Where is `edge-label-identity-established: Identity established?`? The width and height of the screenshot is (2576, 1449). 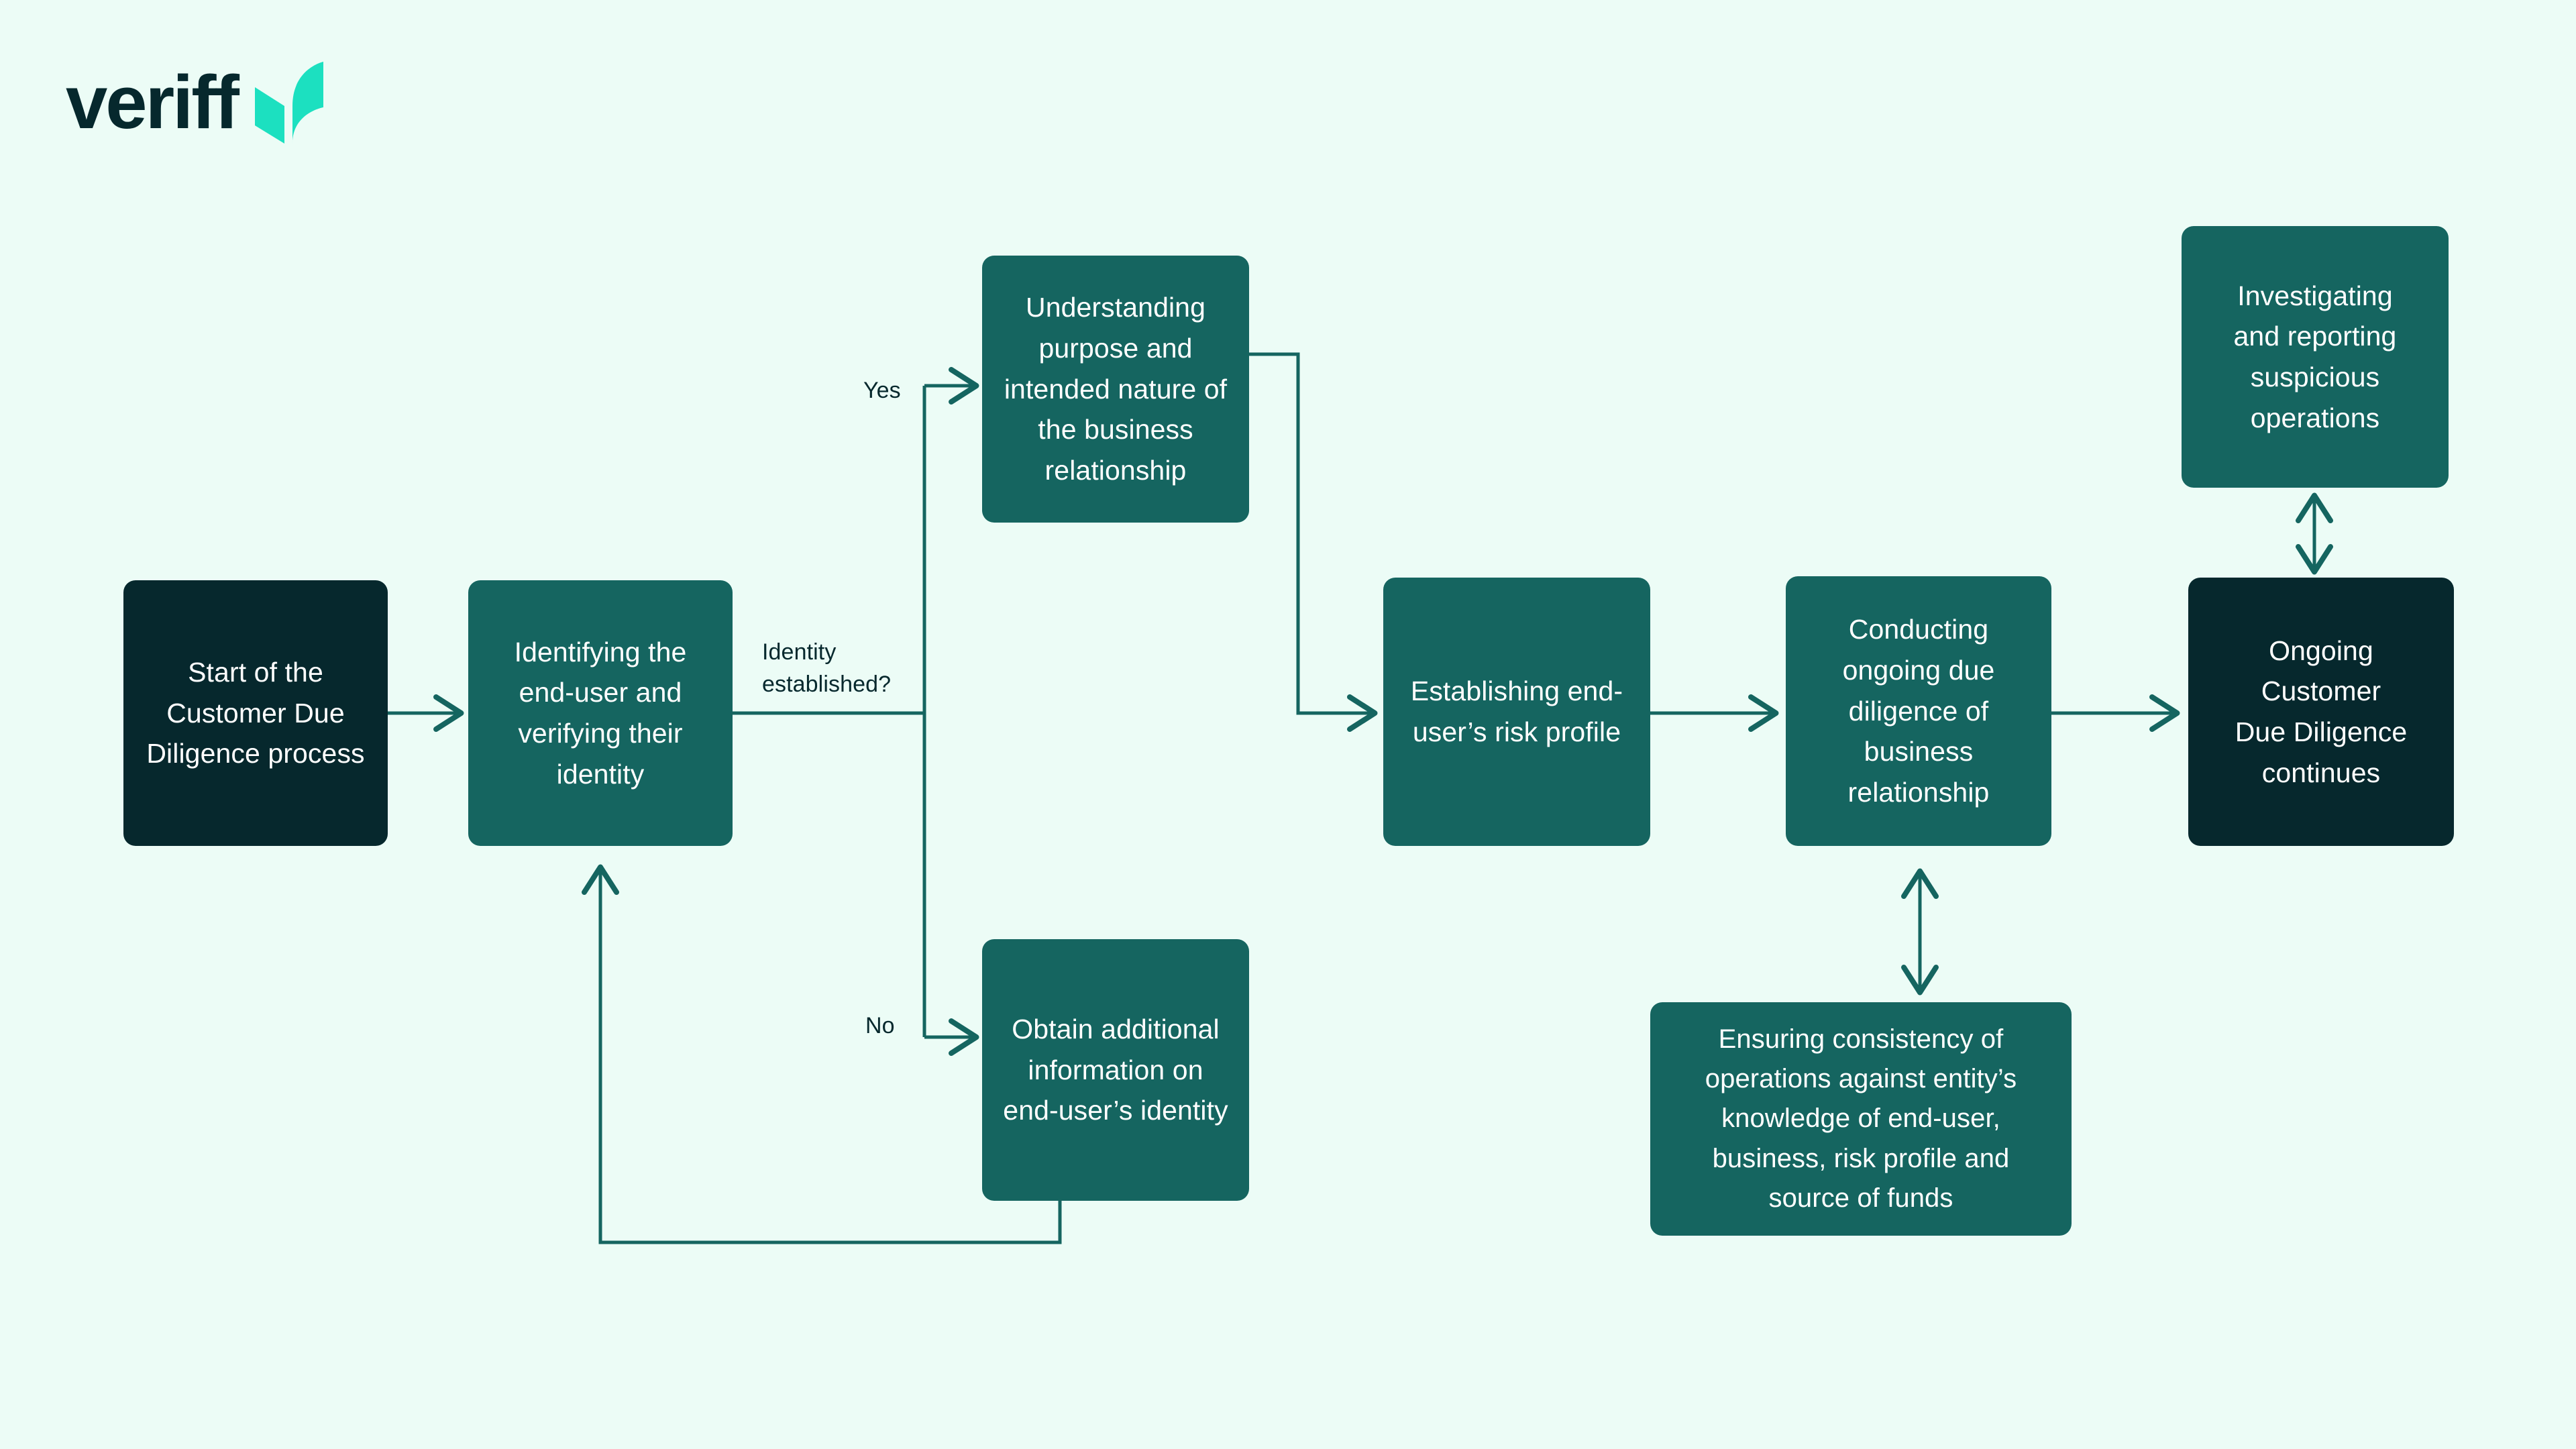
edge-label-identity-established: Identity established? is located at coordinates (827, 668).